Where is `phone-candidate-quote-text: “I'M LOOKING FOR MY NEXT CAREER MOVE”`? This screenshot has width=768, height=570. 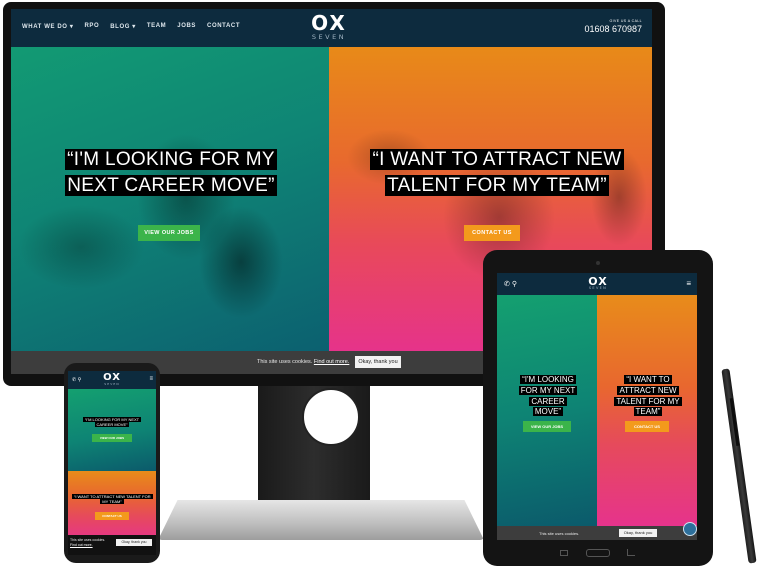 phone-candidate-quote-text: “I'M LOOKING FOR MY NEXT CAREER MOVE” is located at coordinates (112, 422).